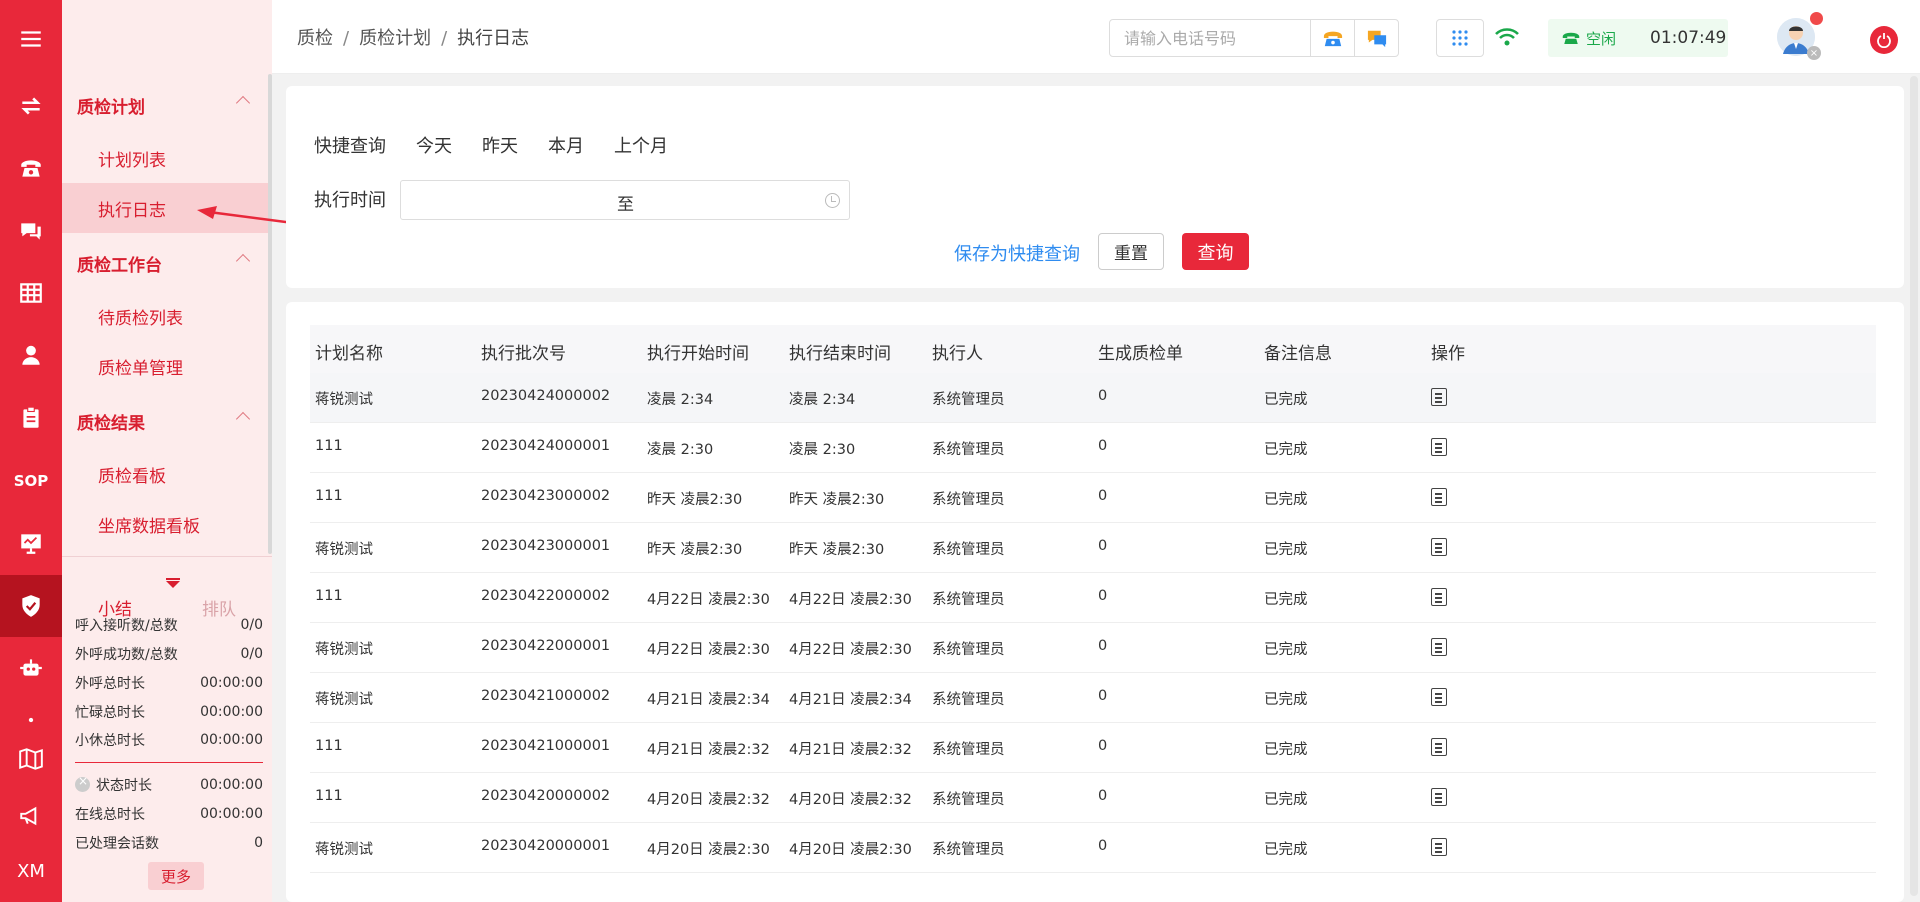 This screenshot has height=902, width=1920. Describe the element at coordinates (167, 263) in the screenshot. I see `sidebar-group-workbench: 质检工作台` at that location.